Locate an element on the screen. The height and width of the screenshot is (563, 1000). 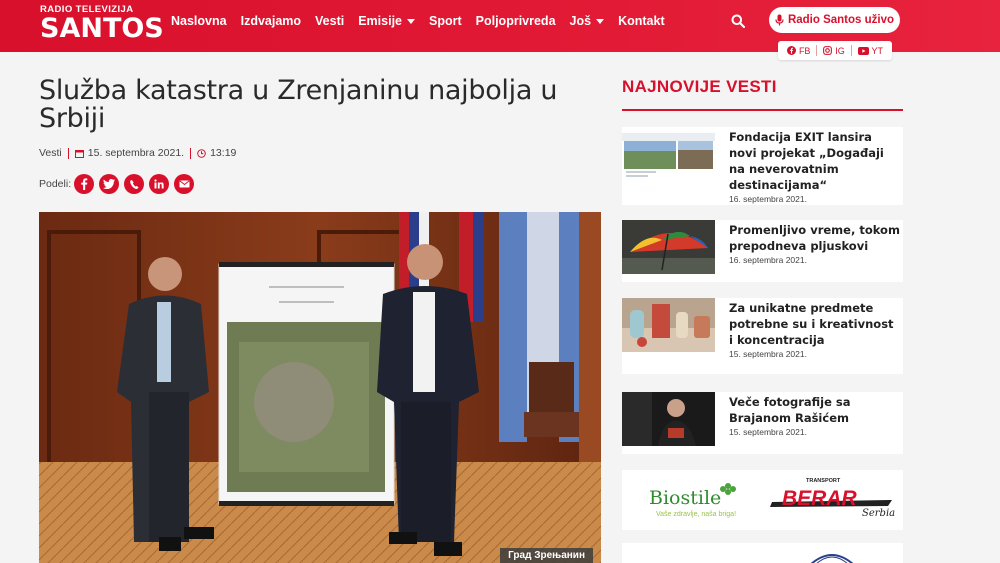
twitter-icon is located at coordinates (109, 184).